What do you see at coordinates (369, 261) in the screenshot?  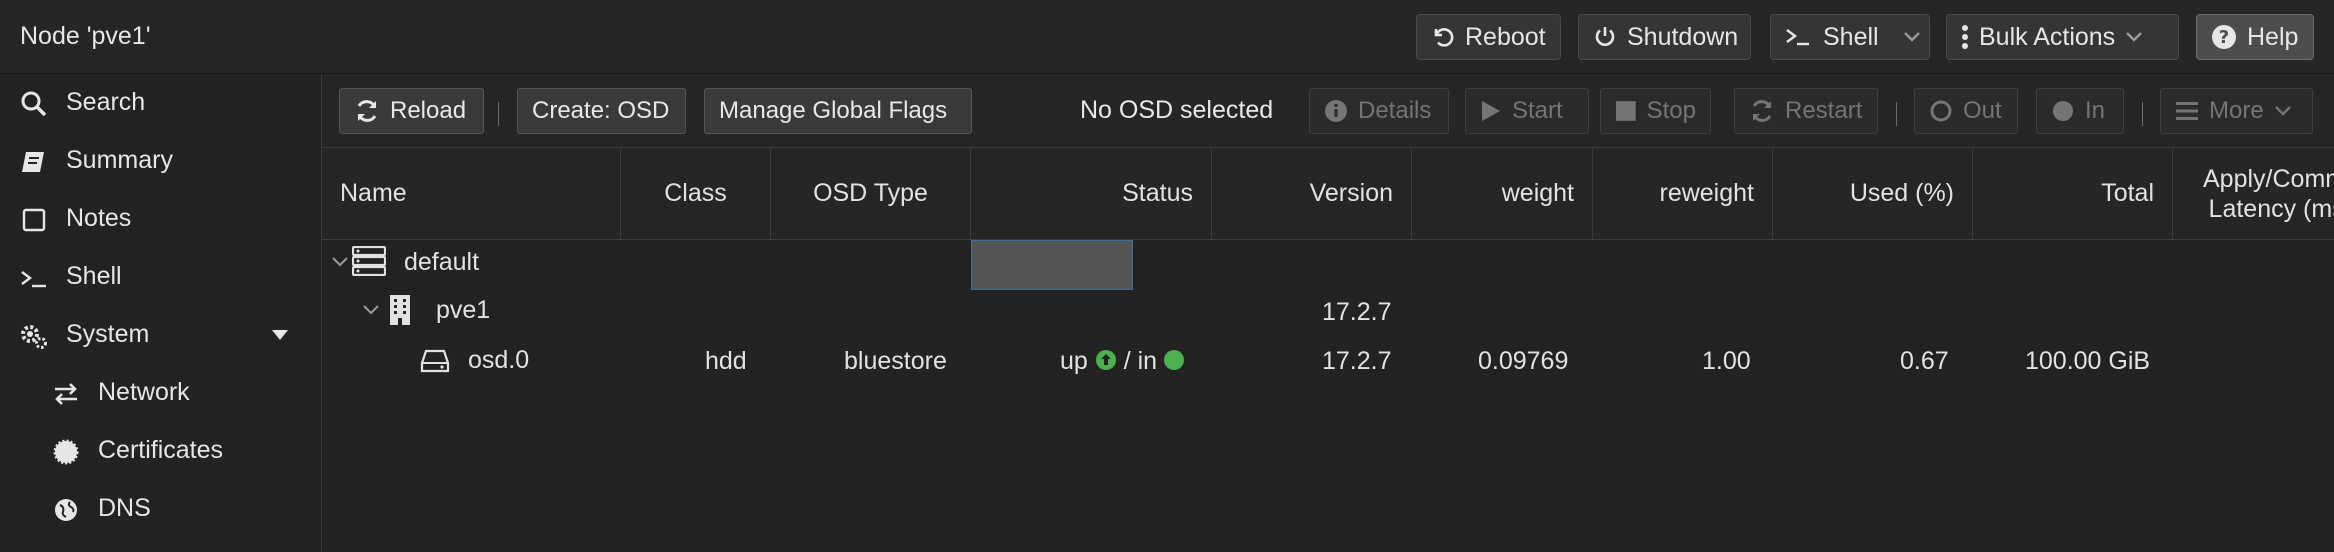 I see `server-rack-icon` at bounding box center [369, 261].